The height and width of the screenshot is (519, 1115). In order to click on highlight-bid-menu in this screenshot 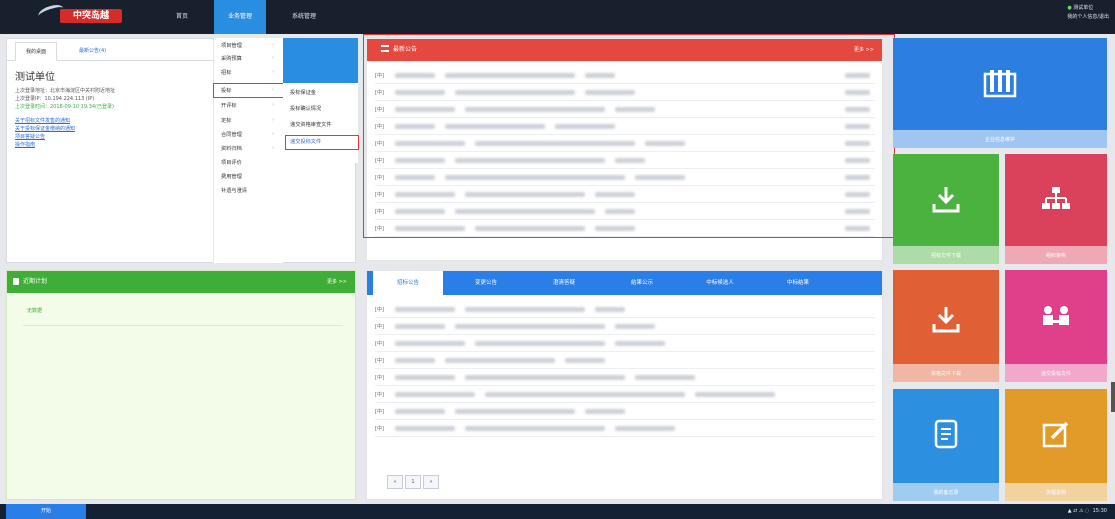, I will do `click(251, 90)`.